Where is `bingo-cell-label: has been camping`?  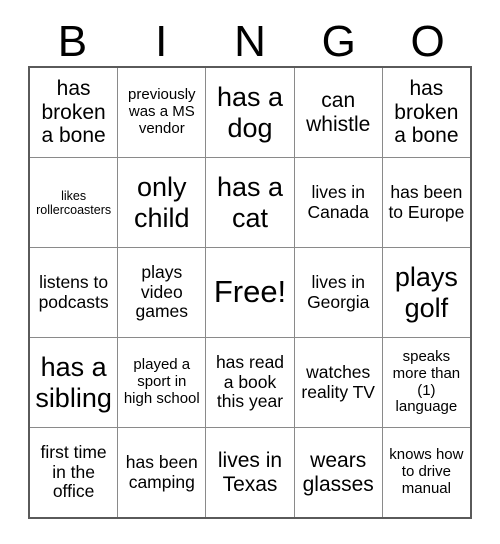 bingo-cell-label: has been camping is located at coordinates (161, 471).